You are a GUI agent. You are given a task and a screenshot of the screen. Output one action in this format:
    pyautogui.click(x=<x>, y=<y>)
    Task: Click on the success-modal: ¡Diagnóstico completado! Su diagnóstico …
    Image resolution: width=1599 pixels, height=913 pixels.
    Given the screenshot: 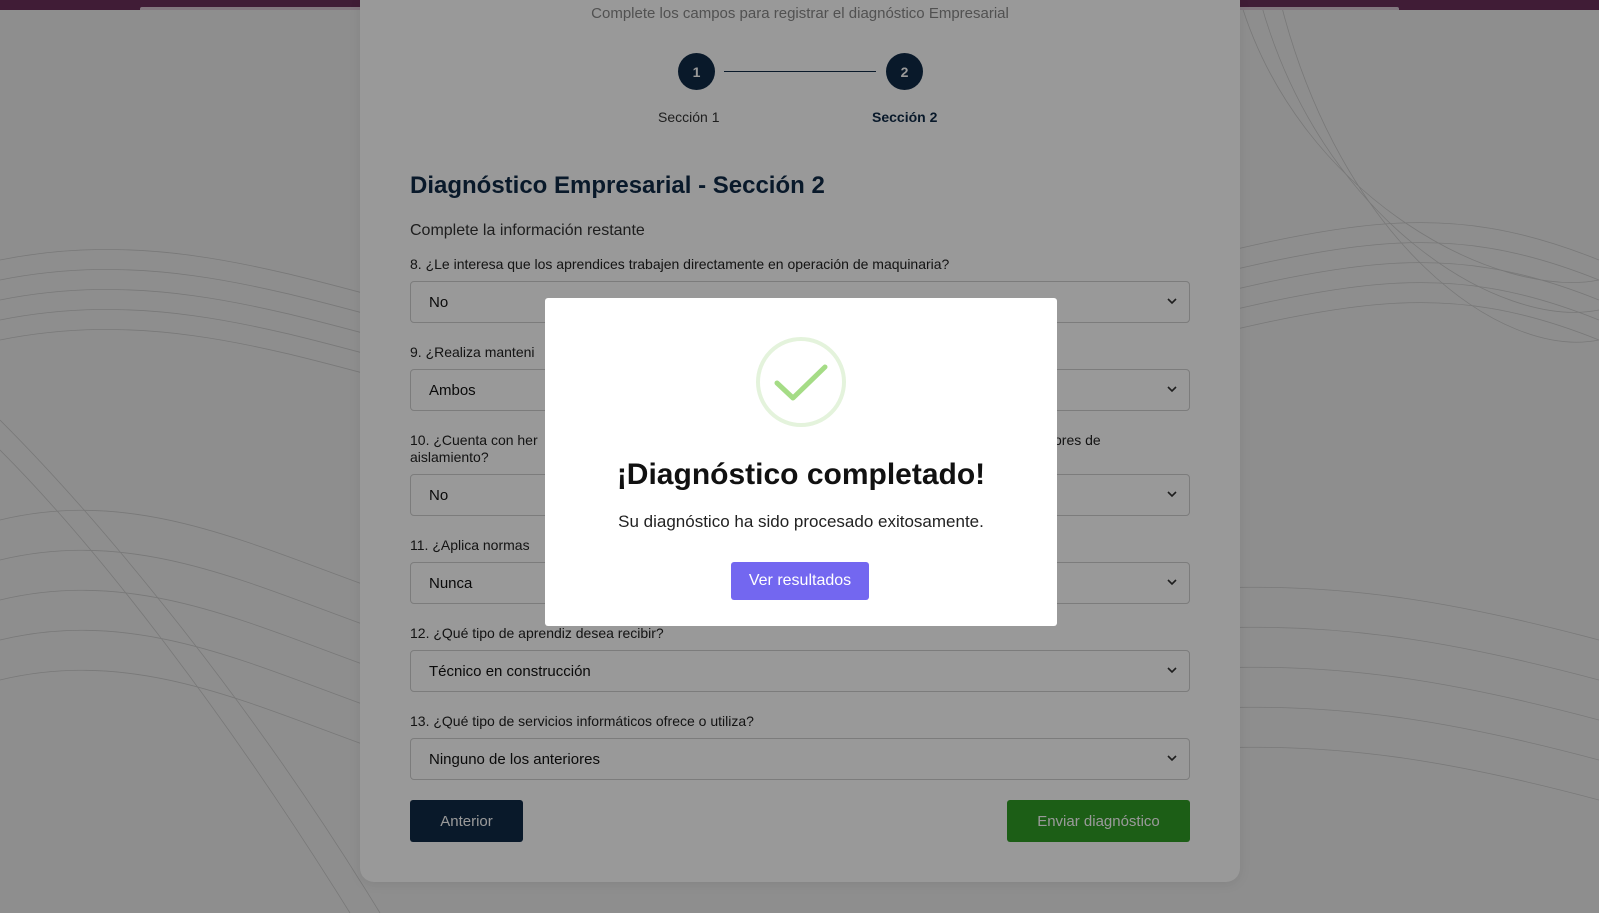 What is the action you would take?
    pyautogui.click(x=801, y=462)
    